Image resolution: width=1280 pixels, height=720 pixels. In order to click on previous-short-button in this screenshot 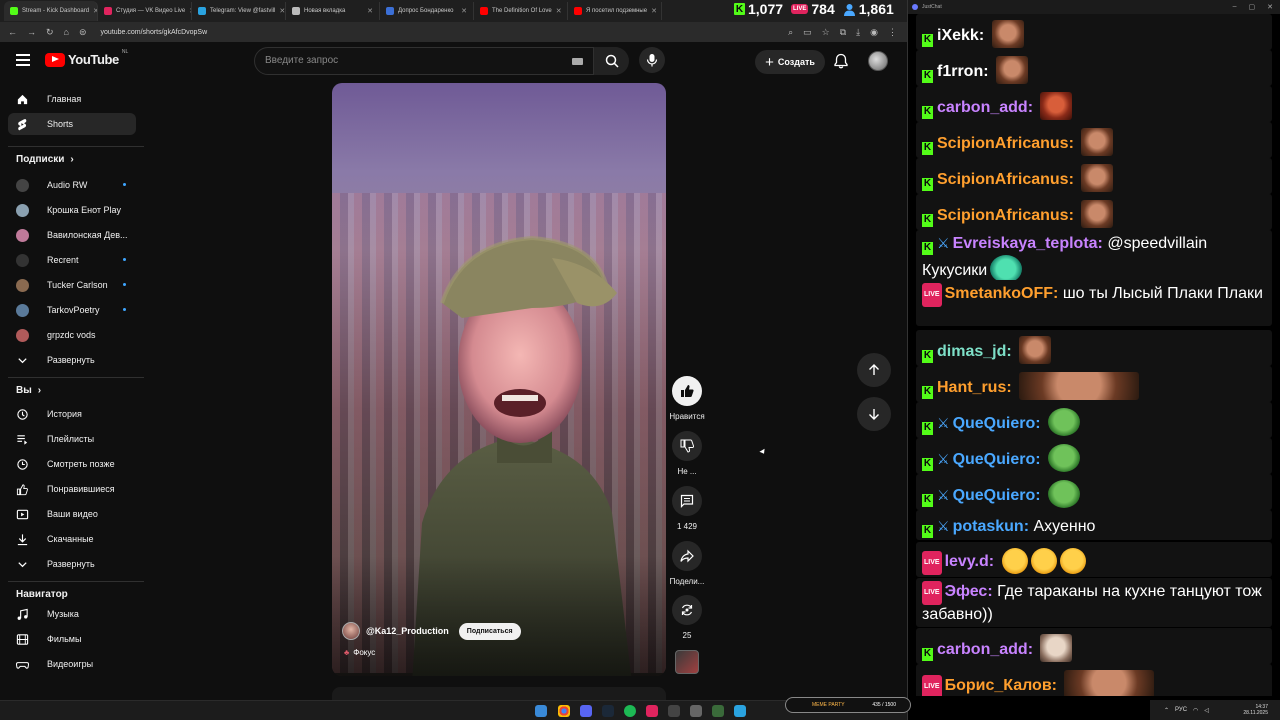, I will do `click(874, 370)`.